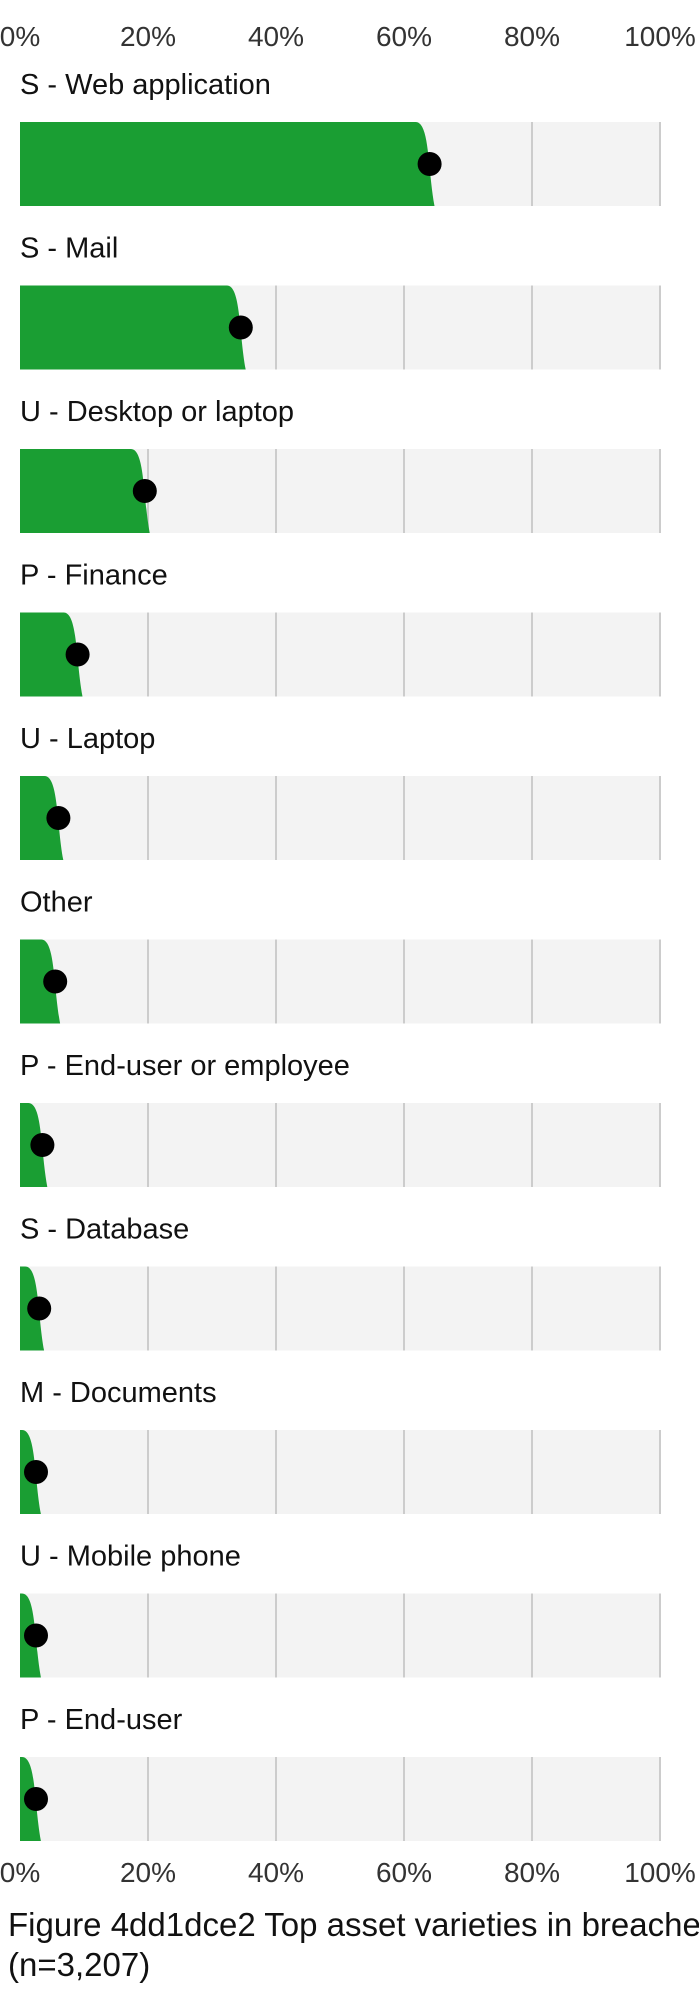 Image resolution: width=699 pixels, height=2011 pixels. I want to click on x-axis-top: 0% 20% 40% 60% 80% 100%, so click(348, 36).